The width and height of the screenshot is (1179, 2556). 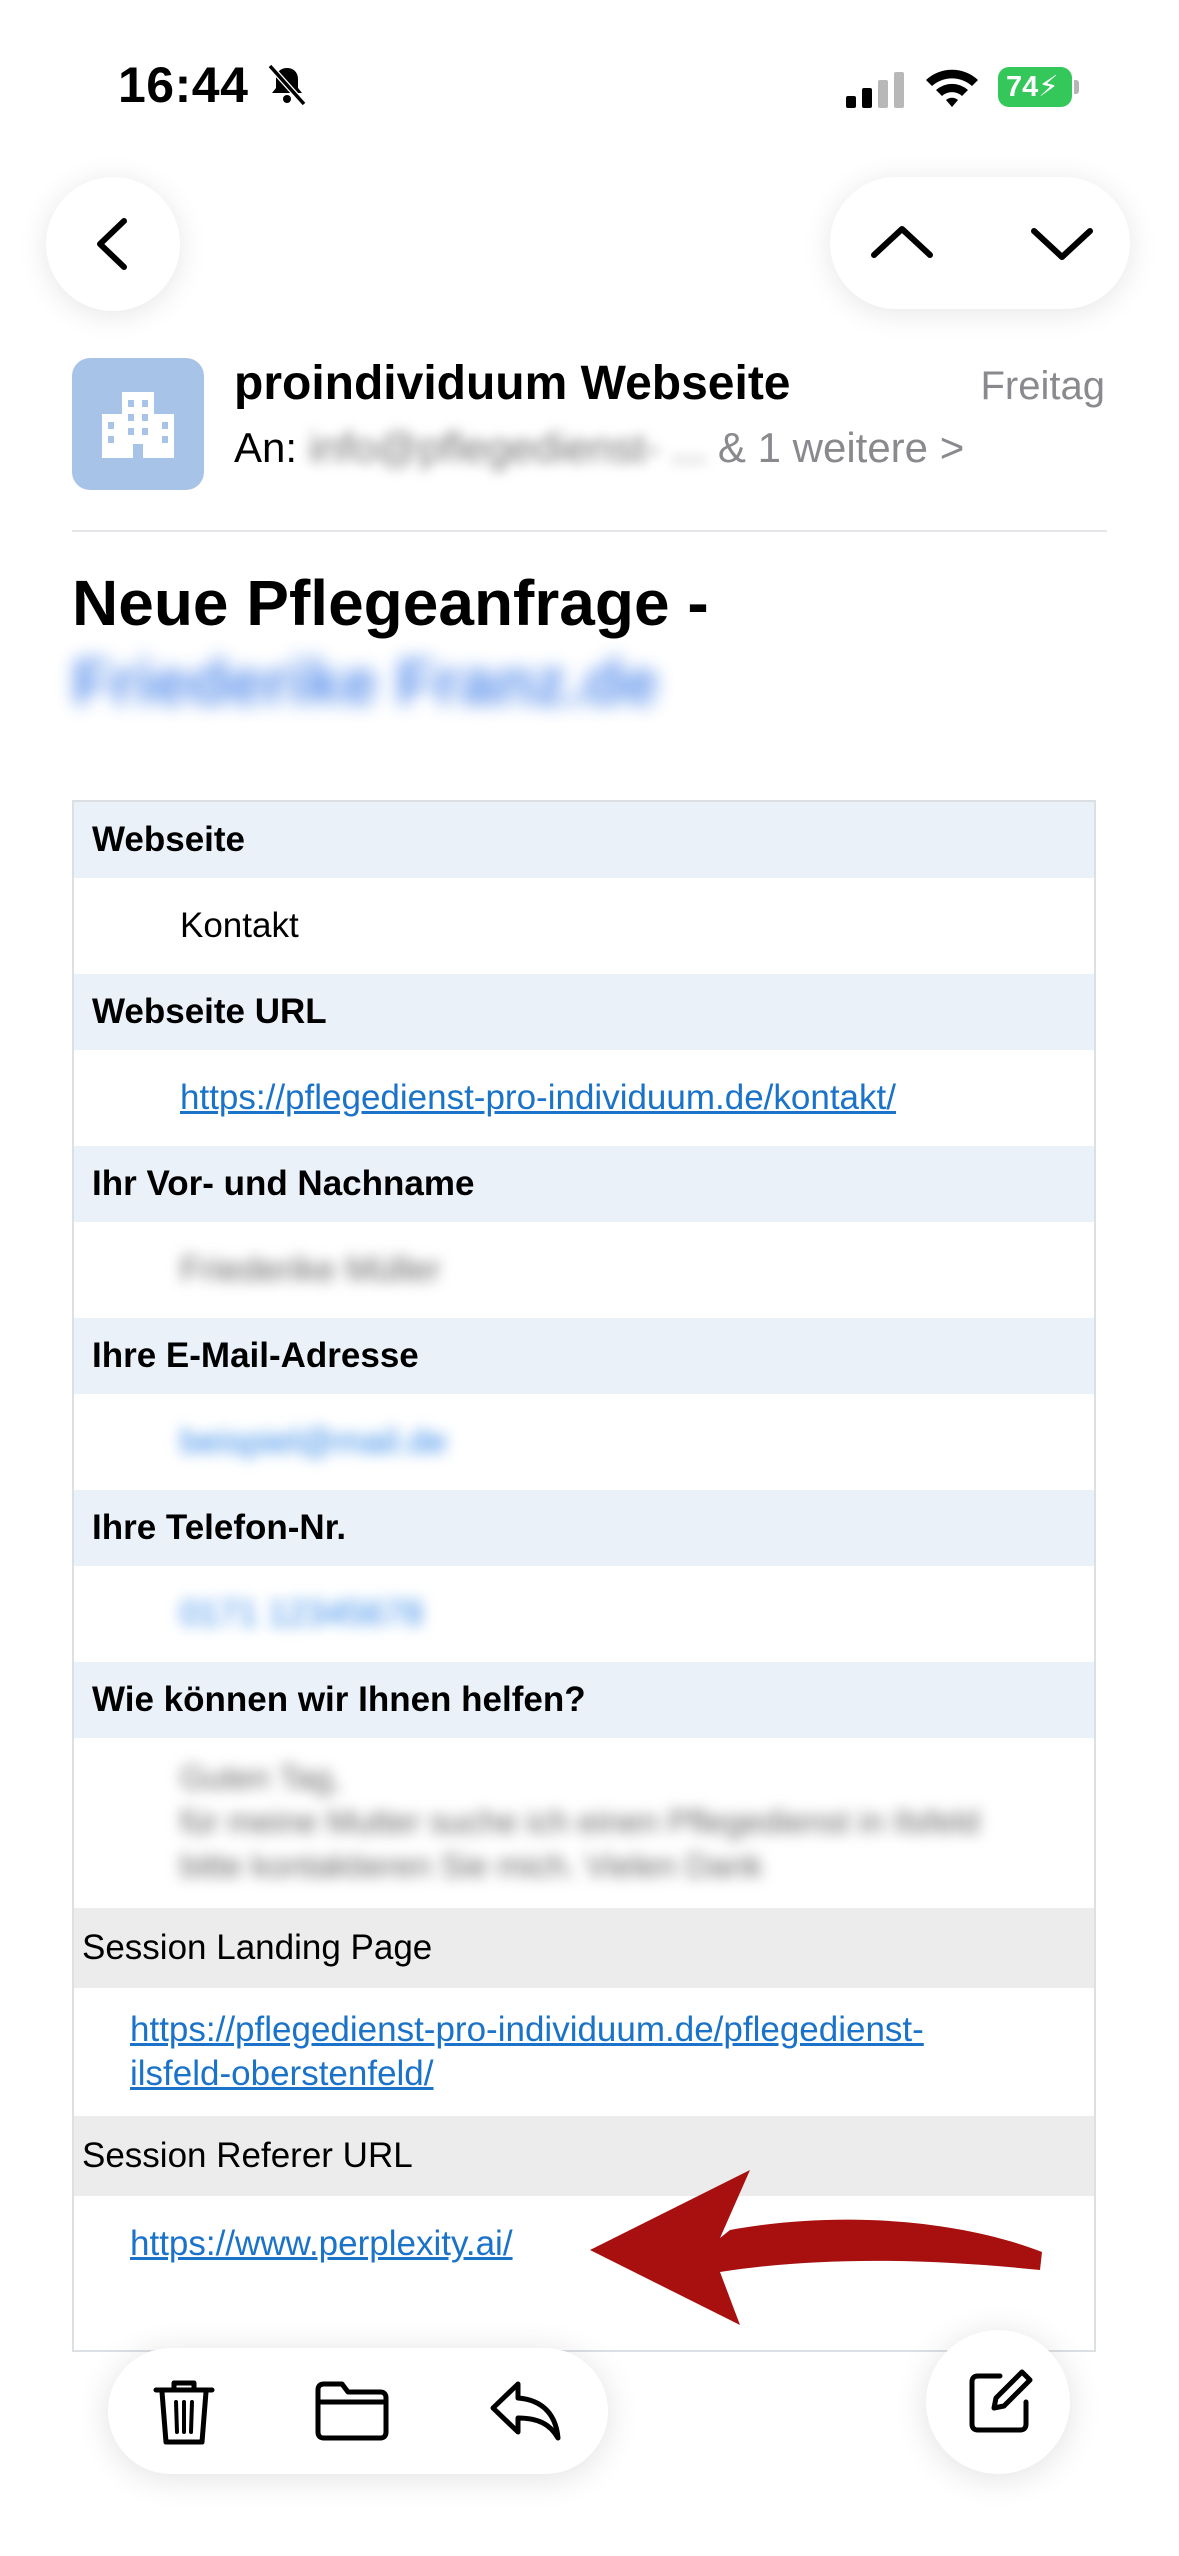 I want to click on email-value-redacted: beispiel@mail.de, so click(x=313, y=1442).